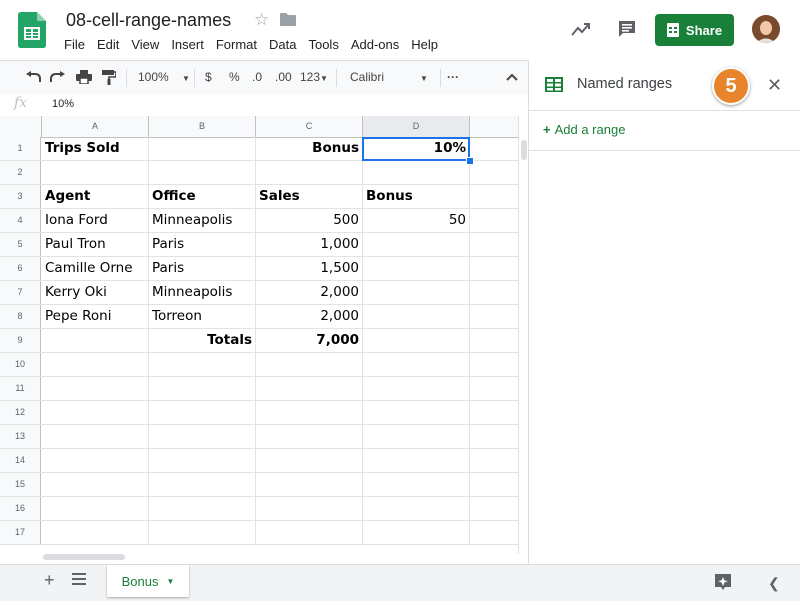 The image size is (800, 601). Describe the element at coordinates (20, 532) in the screenshot. I see `row-header: 17` at that location.